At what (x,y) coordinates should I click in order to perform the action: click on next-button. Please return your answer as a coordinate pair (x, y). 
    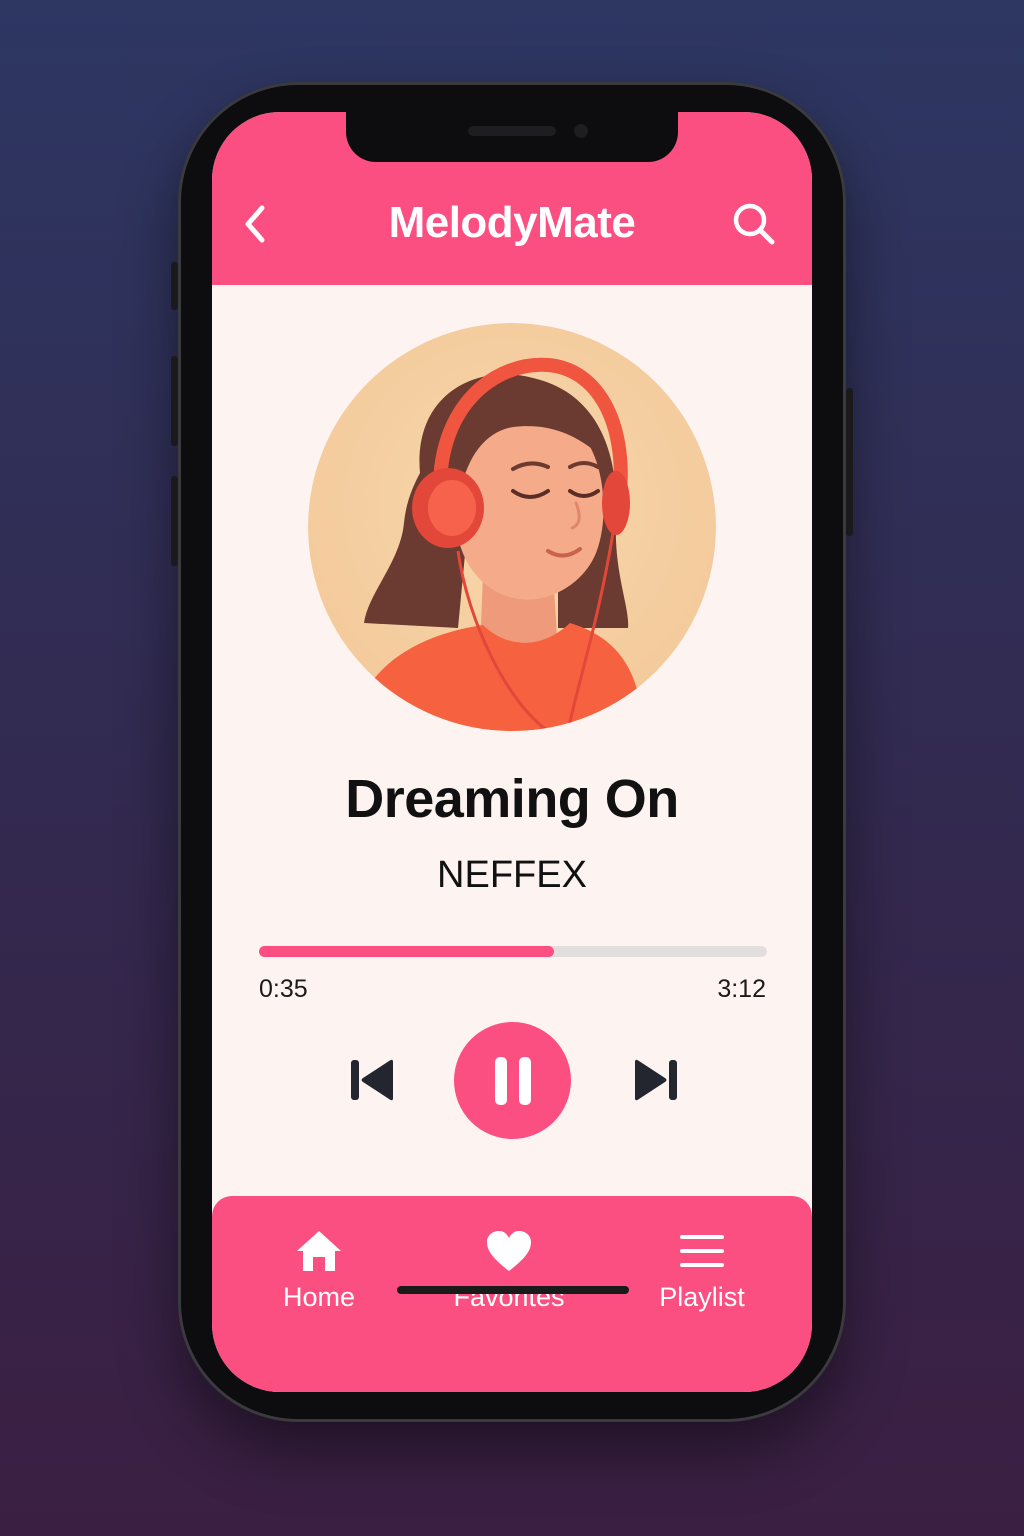
    Looking at the image, I should click on (656, 1080).